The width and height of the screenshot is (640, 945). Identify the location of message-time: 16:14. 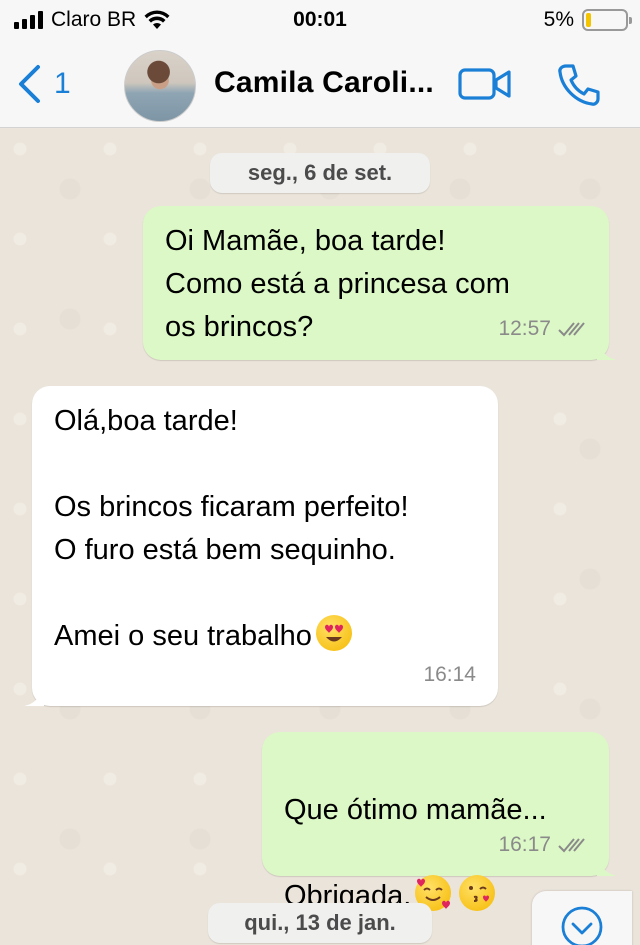
(449, 674).